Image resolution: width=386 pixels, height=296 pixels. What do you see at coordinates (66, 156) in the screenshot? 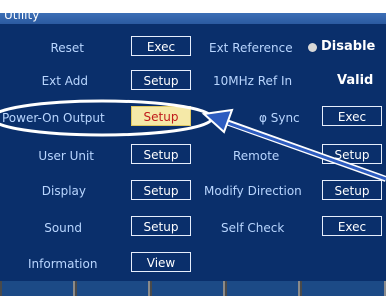
I see `user-unit-label: User Unit` at bounding box center [66, 156].